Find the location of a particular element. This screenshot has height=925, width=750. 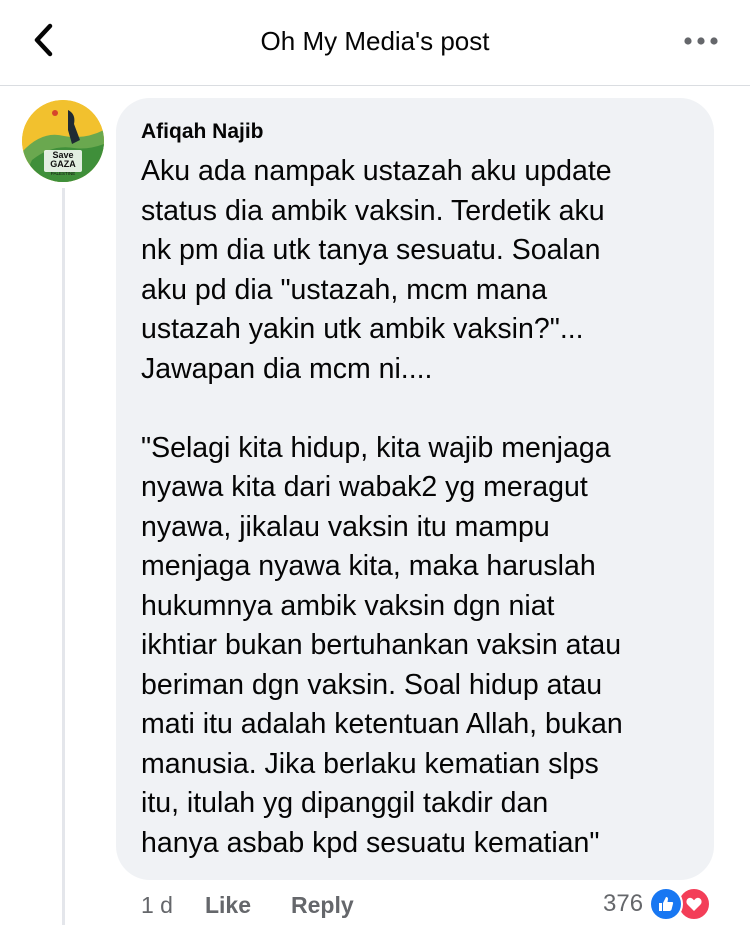

page-title: Oh My Media's post is located at coordinates (375, 41).